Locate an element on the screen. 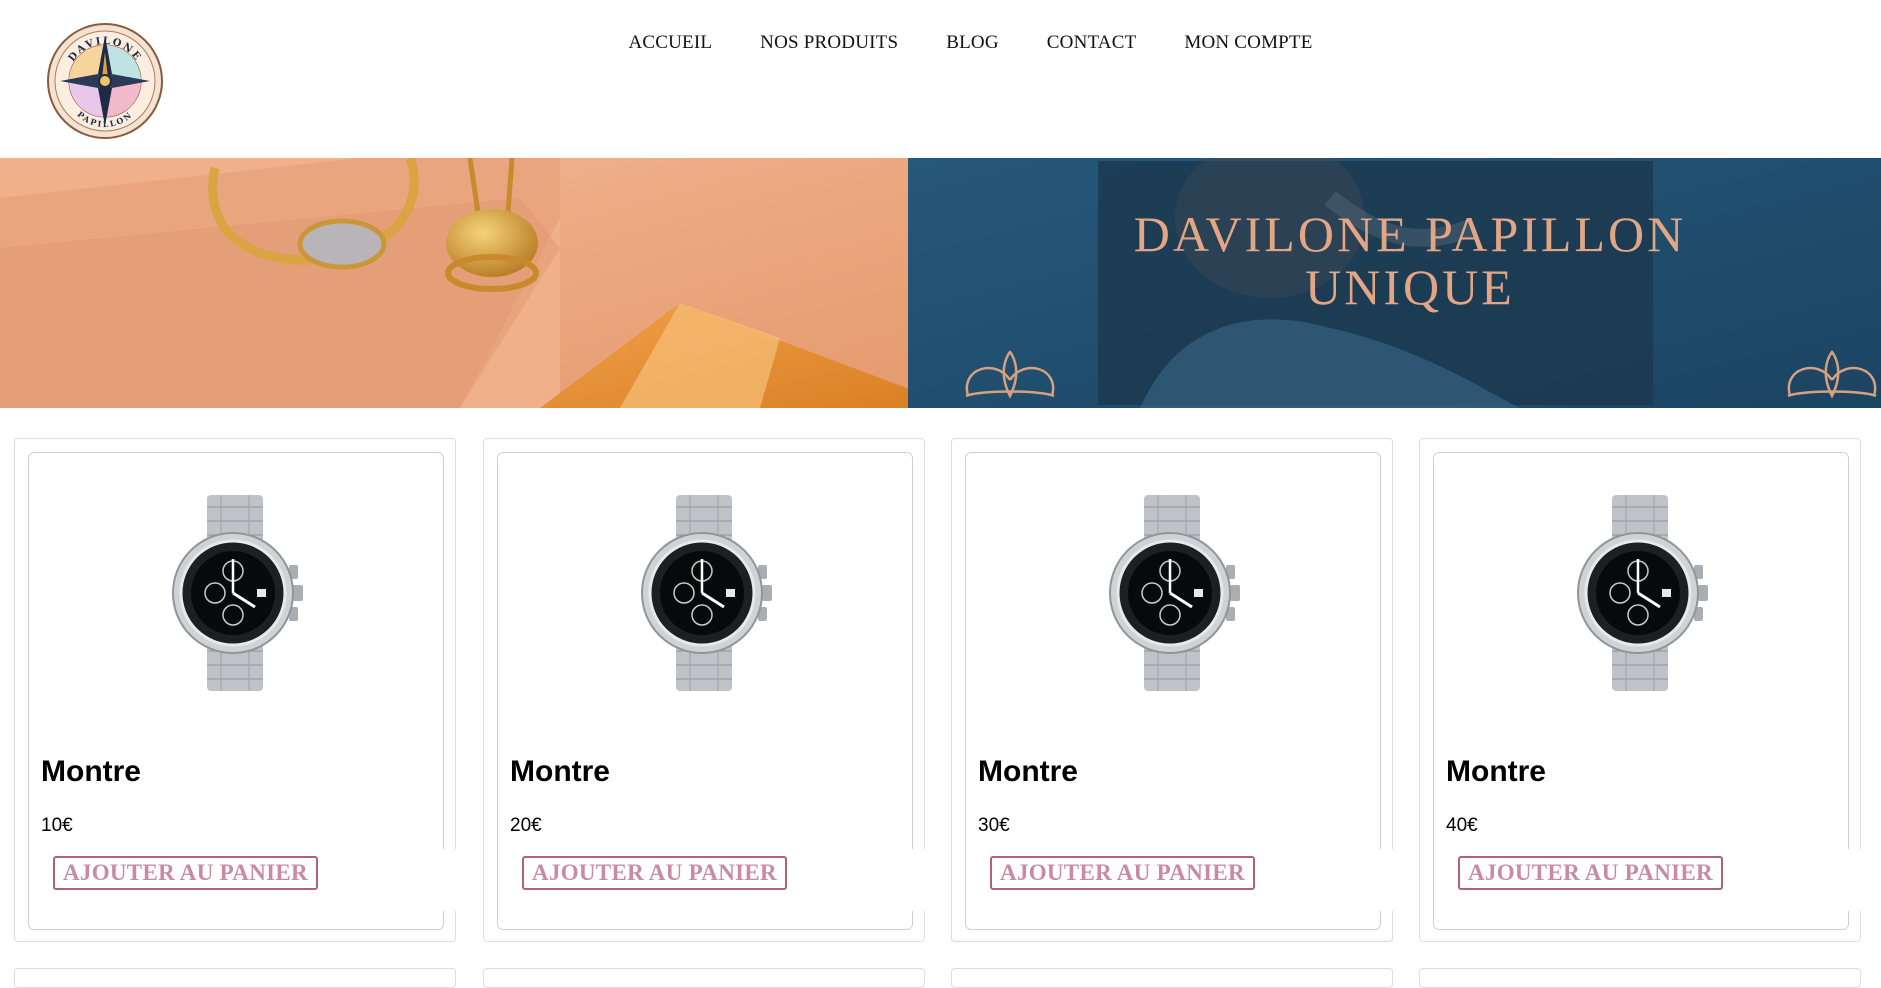  nav-mon-compte: MON COMPTE is located at coordinates (1248, 43).